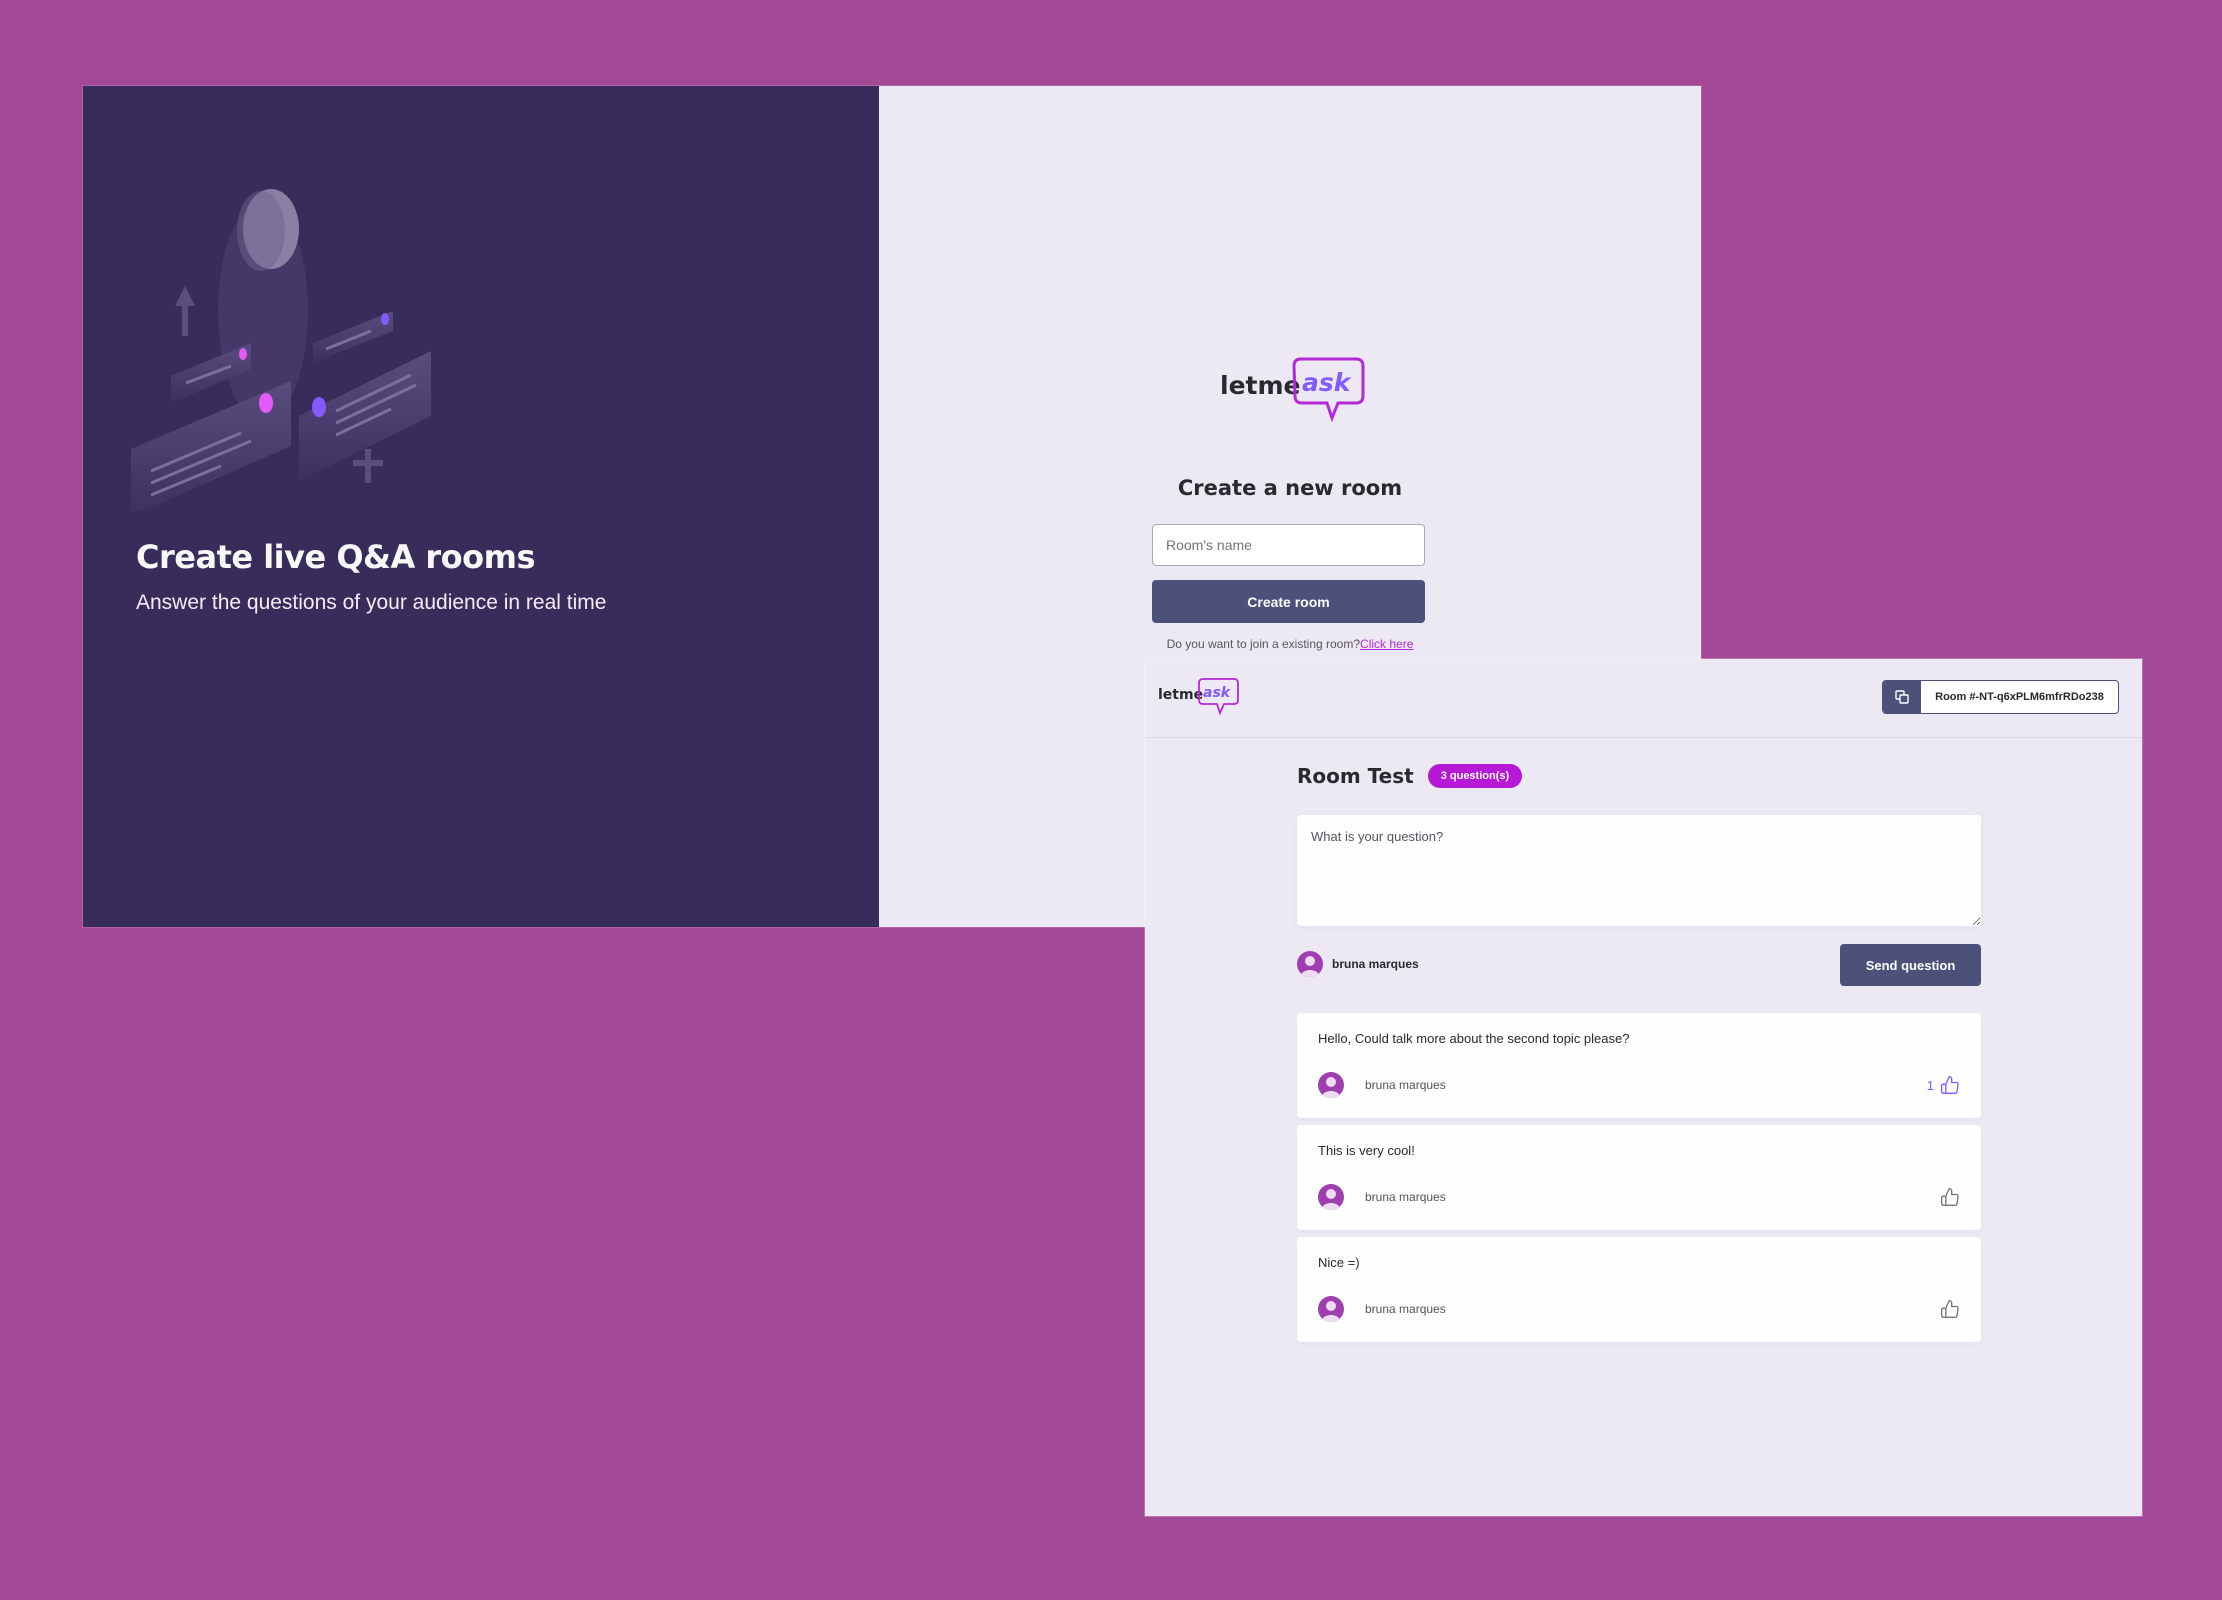  I want to click on room-header: letme ask Room #-NT-q6xPLM6mfrRDo238, so click(1643, 698).